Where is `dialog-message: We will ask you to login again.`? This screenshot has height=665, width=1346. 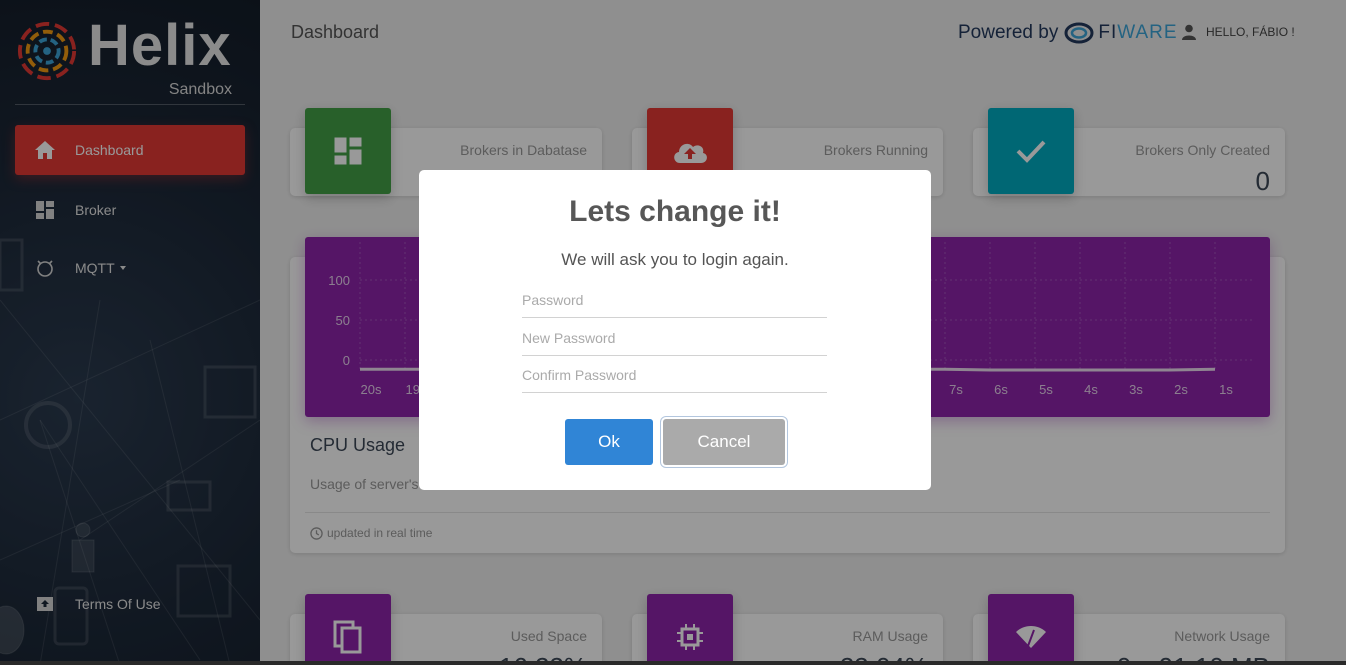
dialog-message: We will ask you to login again. is located at coordinates (675, 259).